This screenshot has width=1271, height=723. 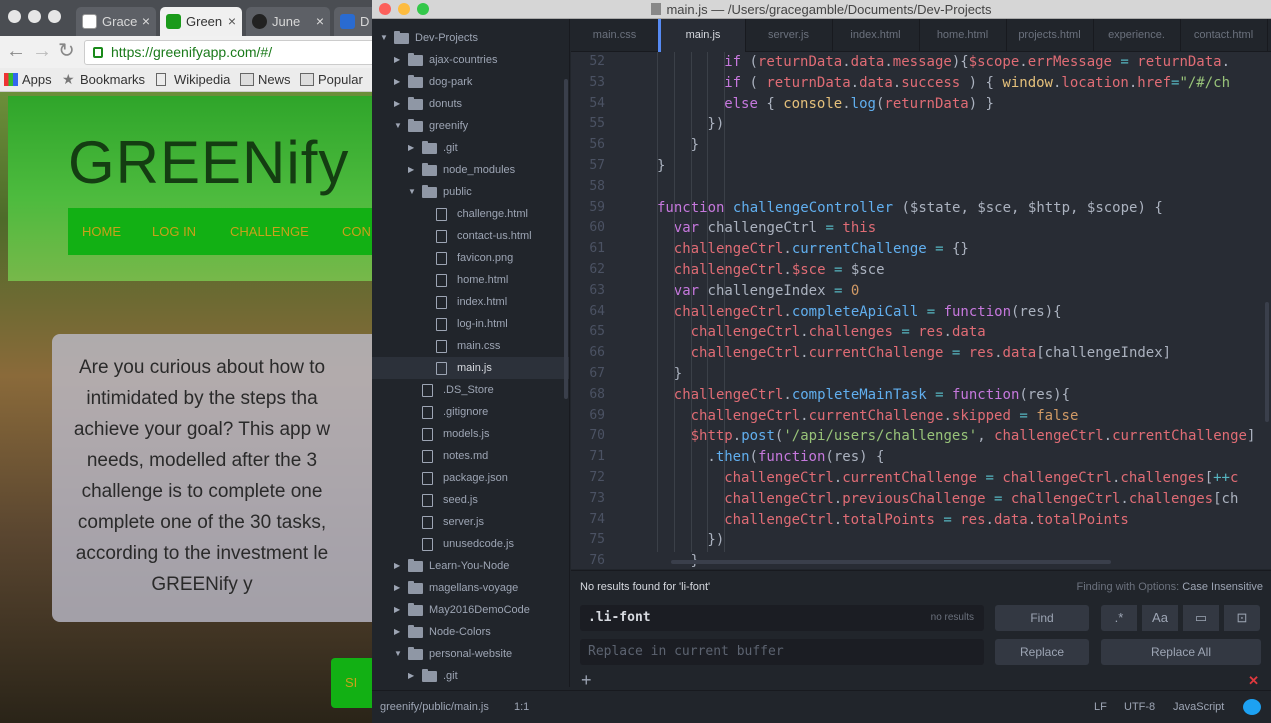 I want to click on tree-folder-item: ▶ node_modules, so click(x=470, y=170).